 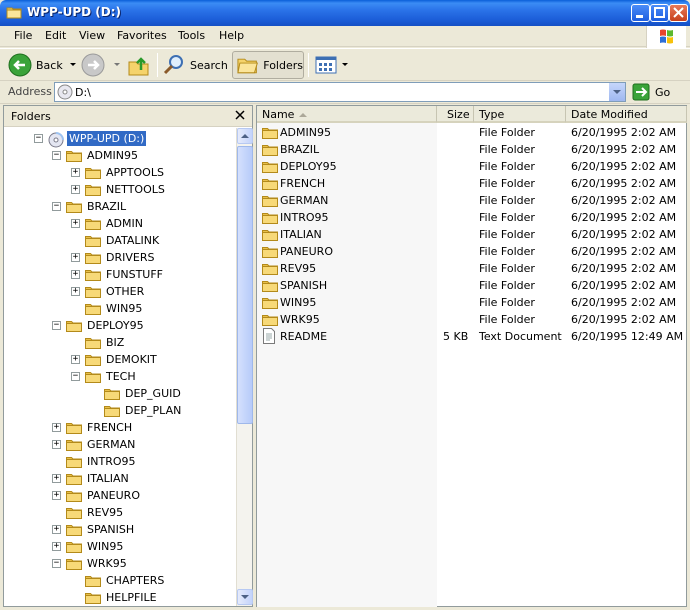 I want to click on tree-node: + GERMAN, so click(x=120, y=444).